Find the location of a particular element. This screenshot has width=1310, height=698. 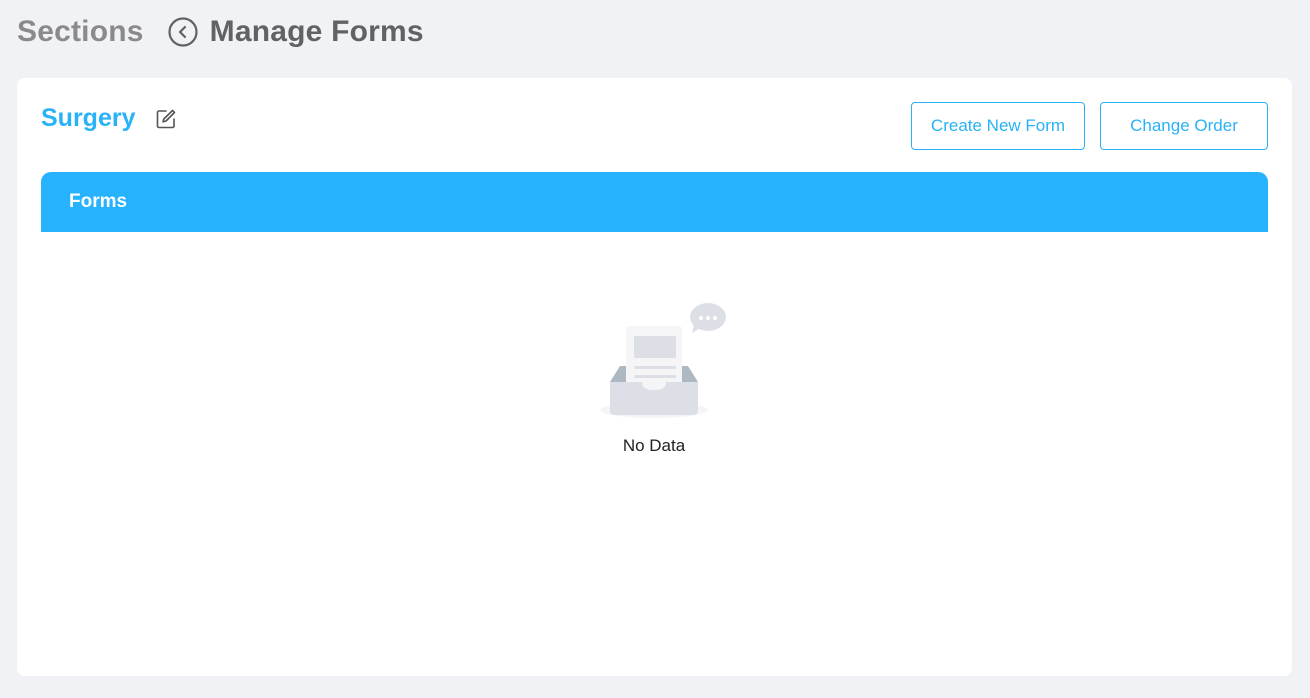

change-order-button: Change Order is located at coordinates (1184, 126).